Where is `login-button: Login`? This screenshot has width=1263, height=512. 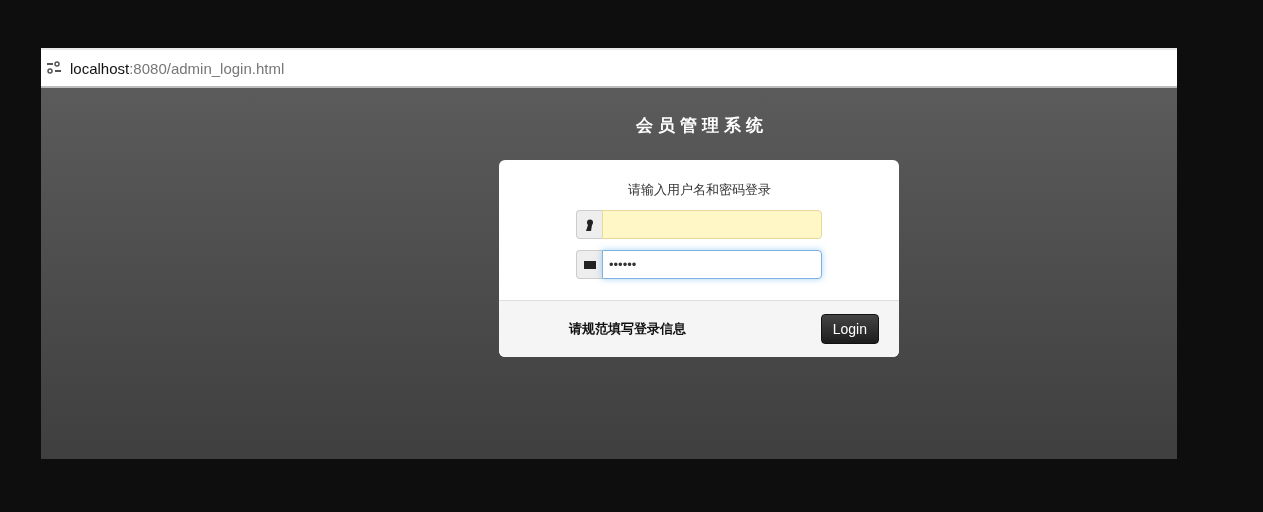
login-button: Login is located at coordinates (849, 329).